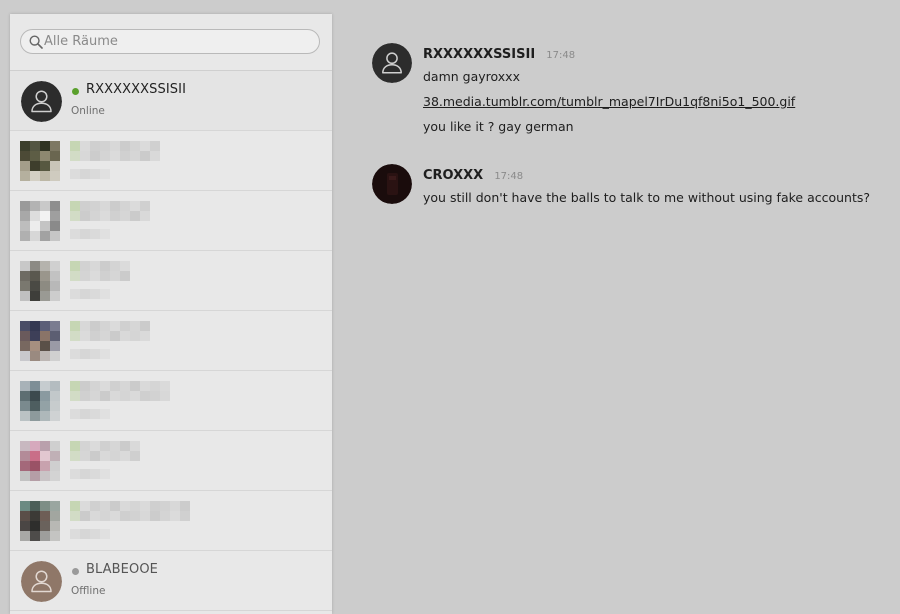 Image resolution: width=900 pixels, height=614 pixels. I want to click on message-text: you like it ? gay german, so click(498, 126).